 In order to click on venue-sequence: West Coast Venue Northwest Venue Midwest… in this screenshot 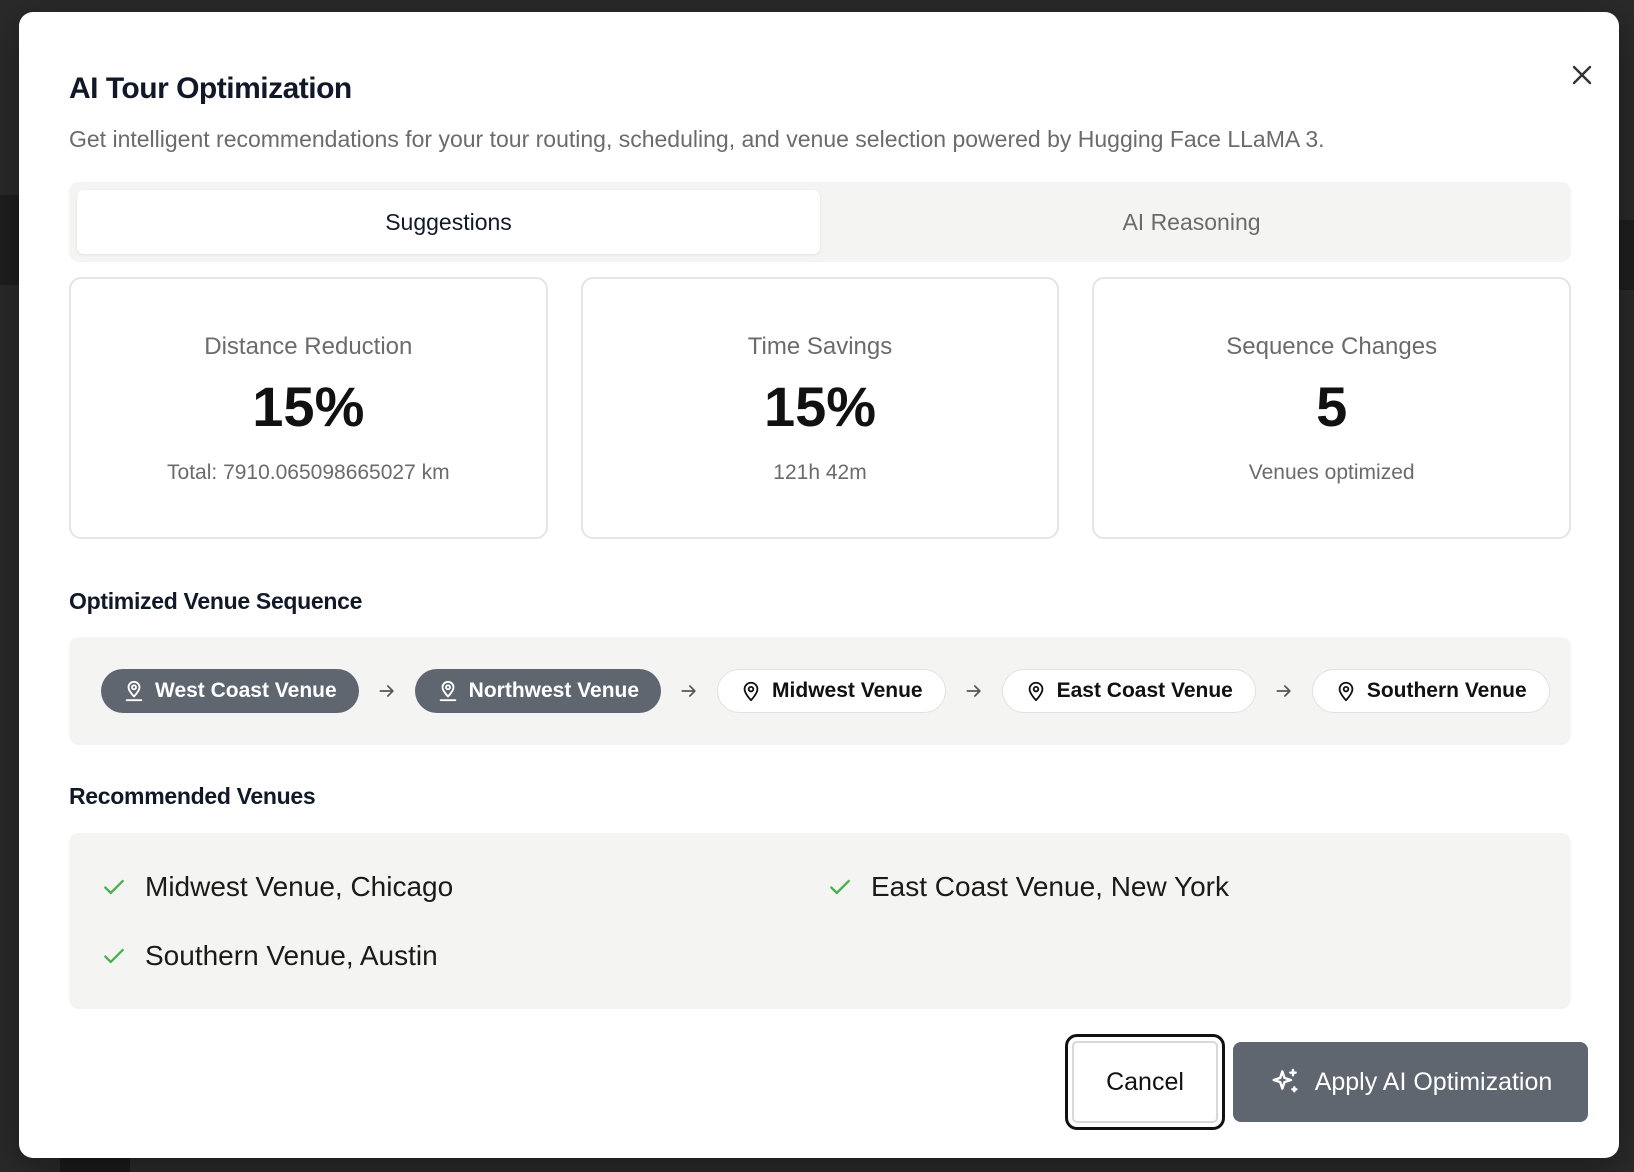, I will do `click(820, 691)`.